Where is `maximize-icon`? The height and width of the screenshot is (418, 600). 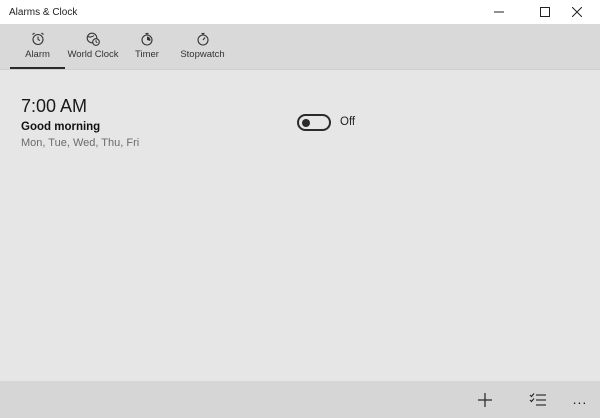
maximize-icon is located at coordinates (545, 12).